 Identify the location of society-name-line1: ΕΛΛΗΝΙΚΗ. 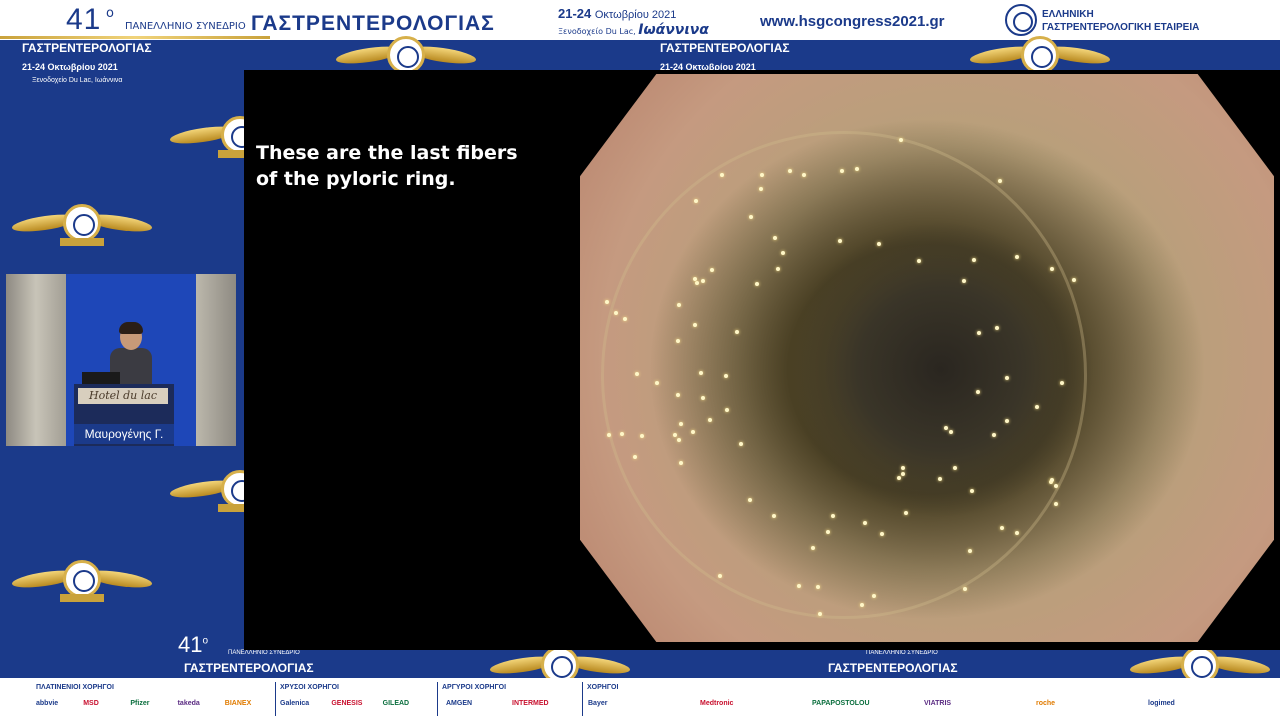
(1068, 14).